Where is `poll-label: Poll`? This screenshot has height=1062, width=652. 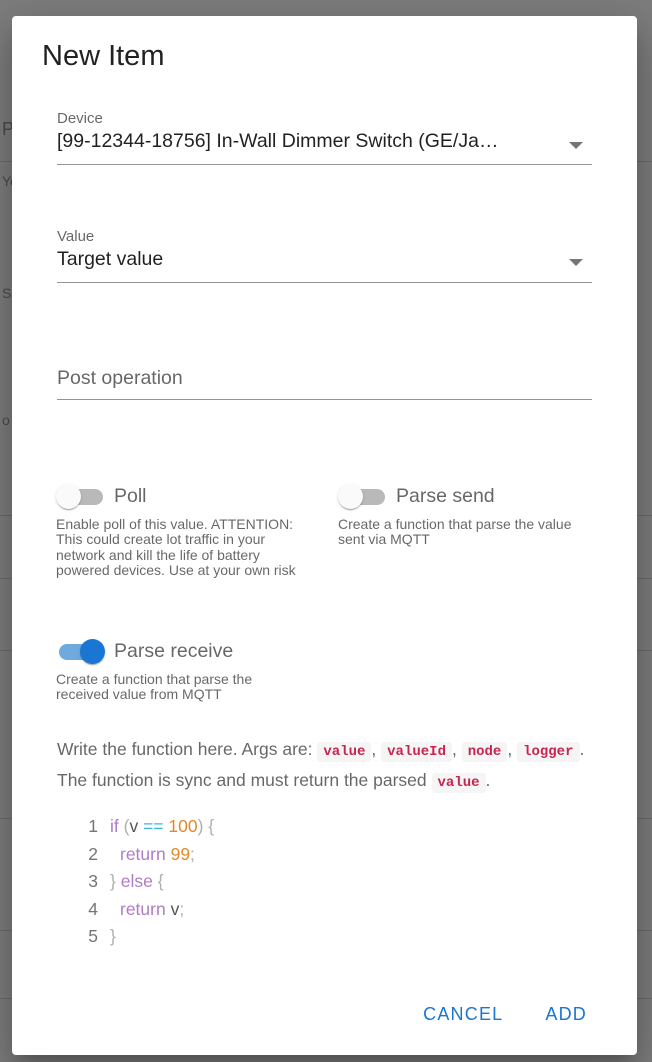
poll-label: Poll is located at coordinates (130, 495).